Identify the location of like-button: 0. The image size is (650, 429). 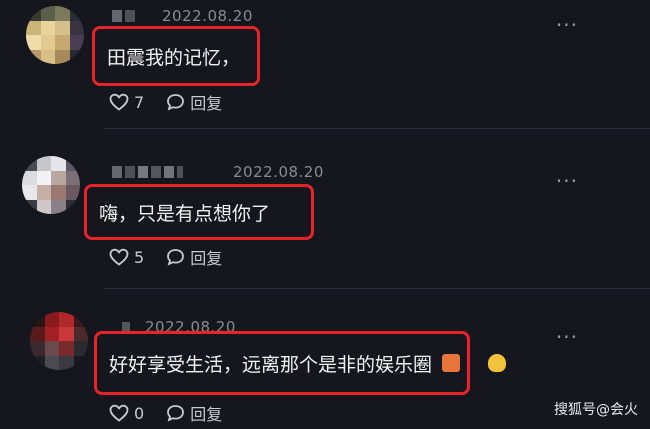
(126, 413).